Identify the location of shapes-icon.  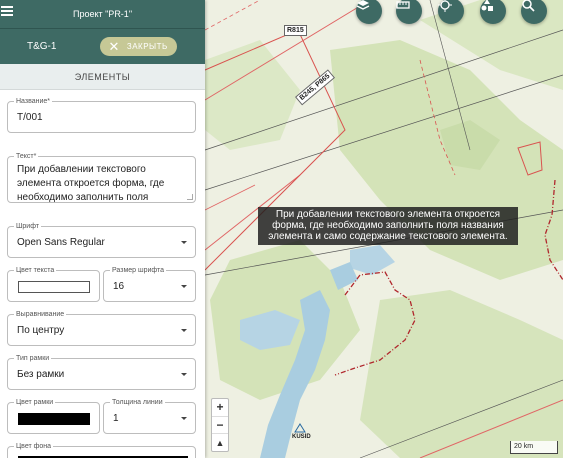
(487, 5).